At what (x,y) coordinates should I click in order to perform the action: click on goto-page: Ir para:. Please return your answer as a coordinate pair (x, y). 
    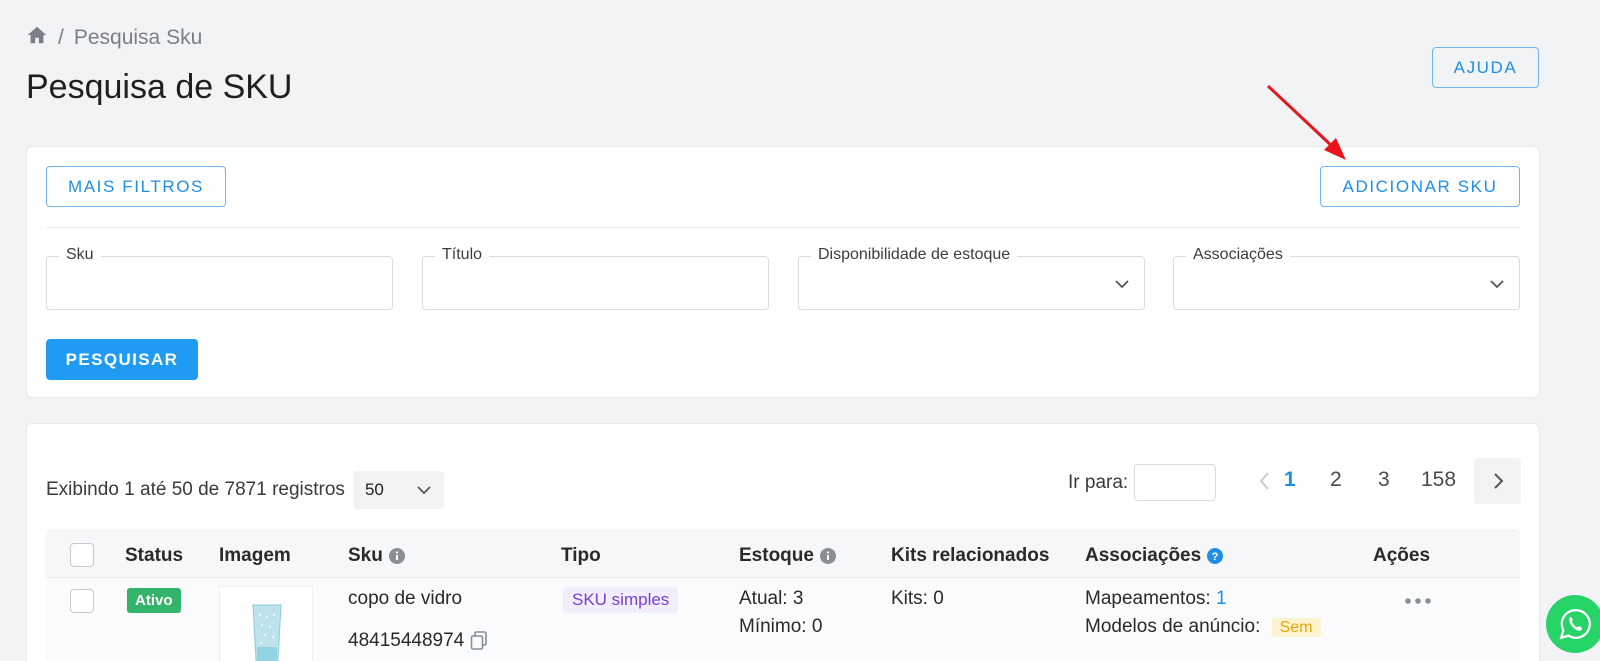
    Looking at the image, I should click on (1142, 482).